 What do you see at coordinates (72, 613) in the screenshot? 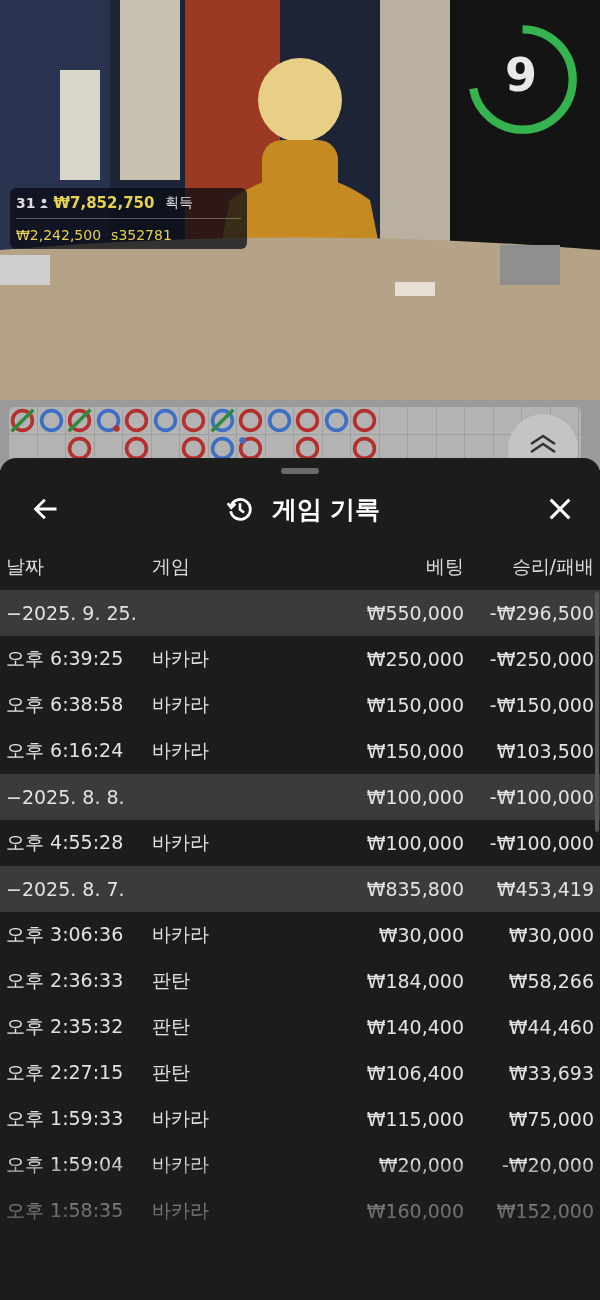
I see `table-cell-text: −2025. 9. 25.` at bounding box center [72, 613].